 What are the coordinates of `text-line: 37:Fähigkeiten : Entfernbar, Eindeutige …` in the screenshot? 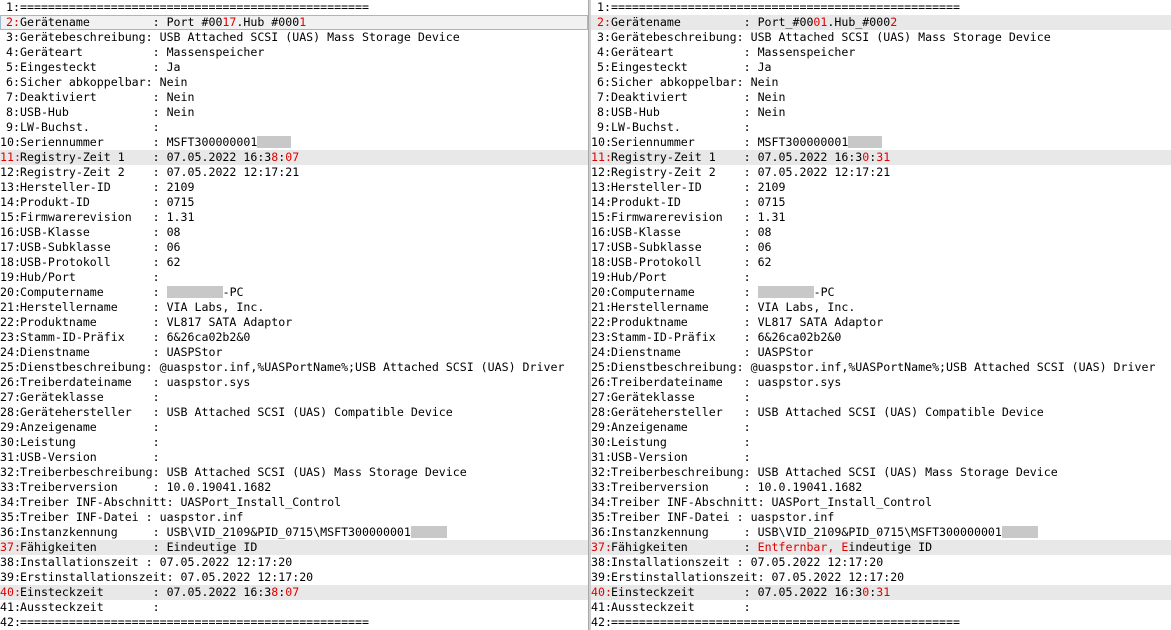 It's located at (881, 547).